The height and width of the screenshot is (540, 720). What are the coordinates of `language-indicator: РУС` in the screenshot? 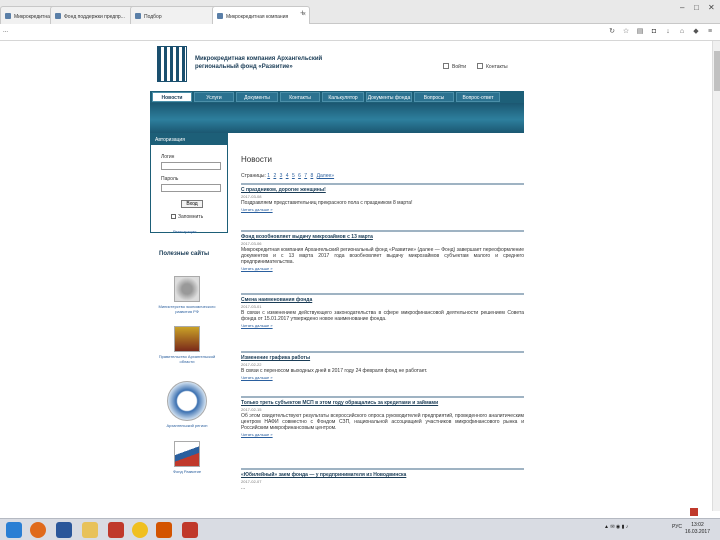 It's located at (677, 527).